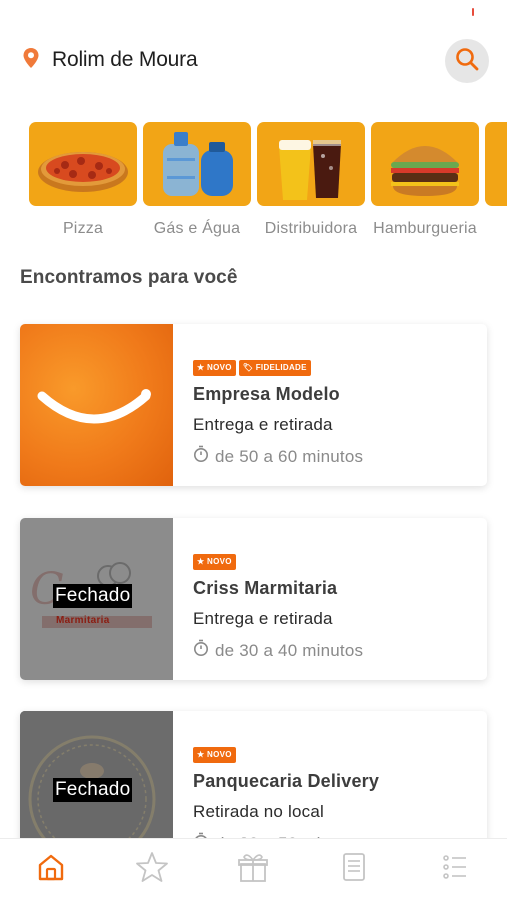  Describe the element at coordinates (253, 61) in the screenshot. I see `location-header: Rolim de Moura` at that location.